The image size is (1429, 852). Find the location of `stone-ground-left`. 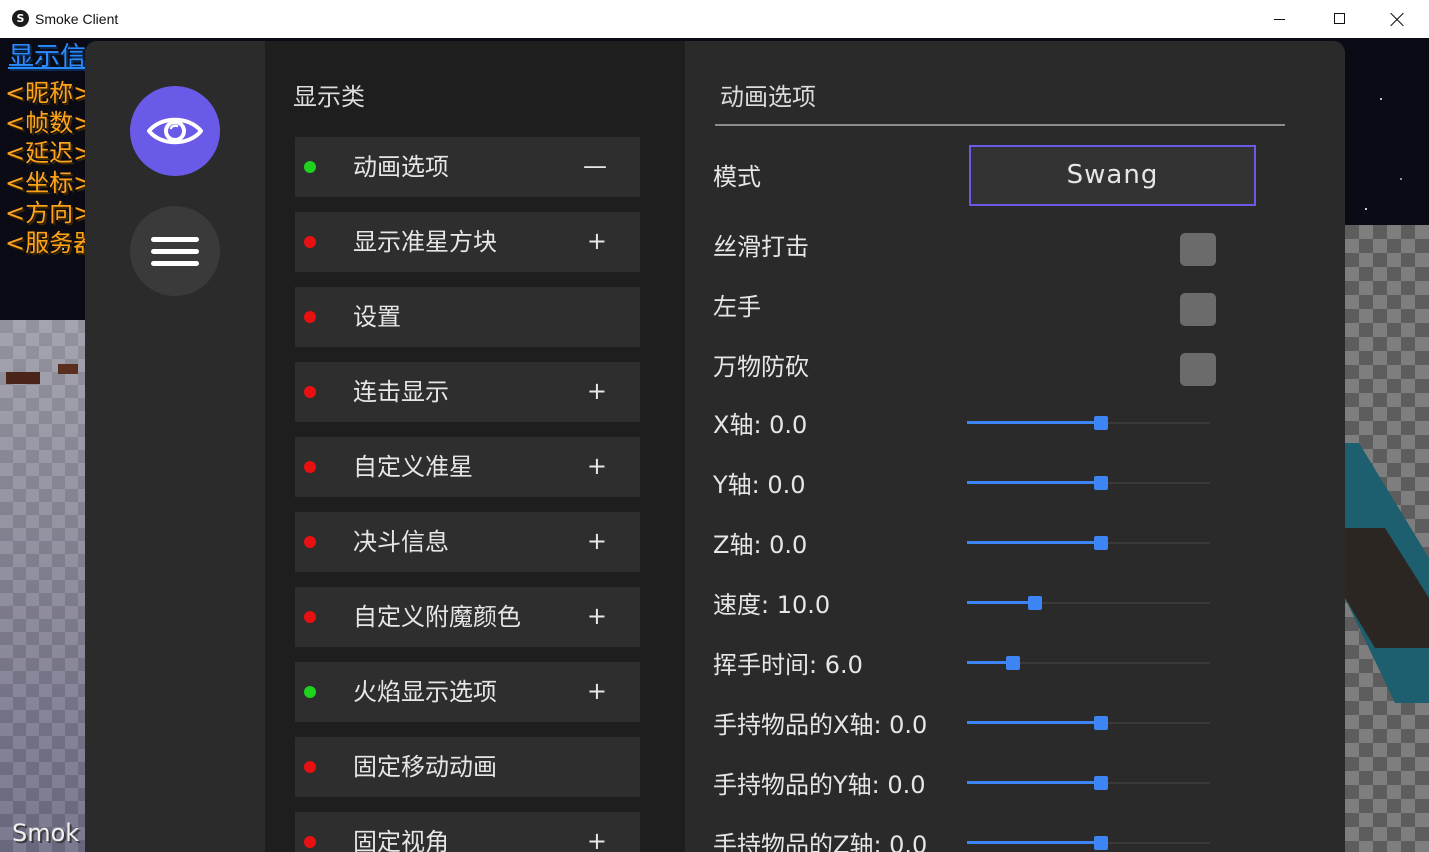

stone-ground-left is located at coordinates (45, 586).